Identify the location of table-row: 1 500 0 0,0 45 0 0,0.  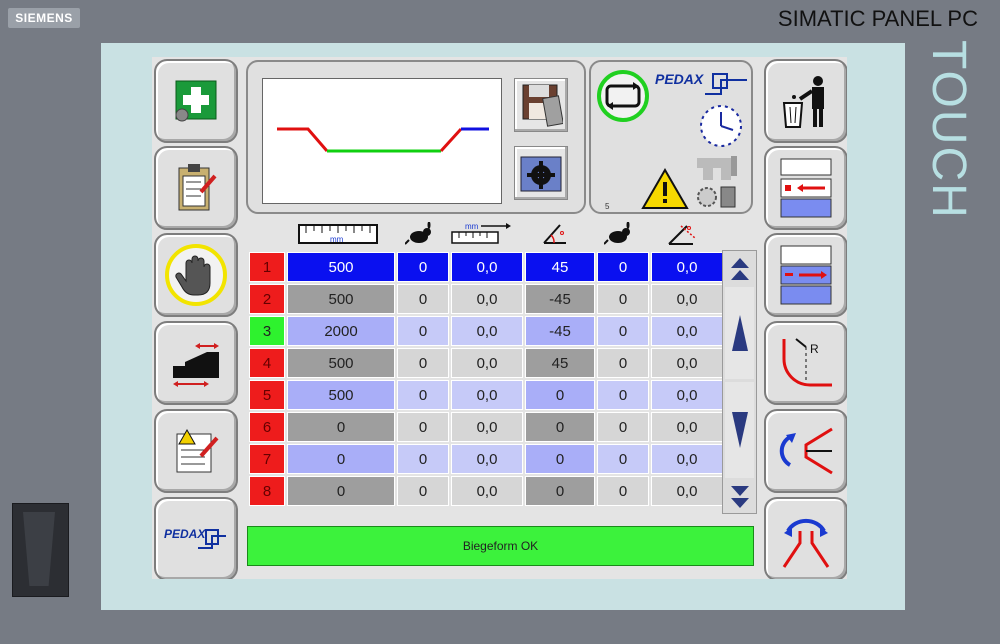
(486, 267).